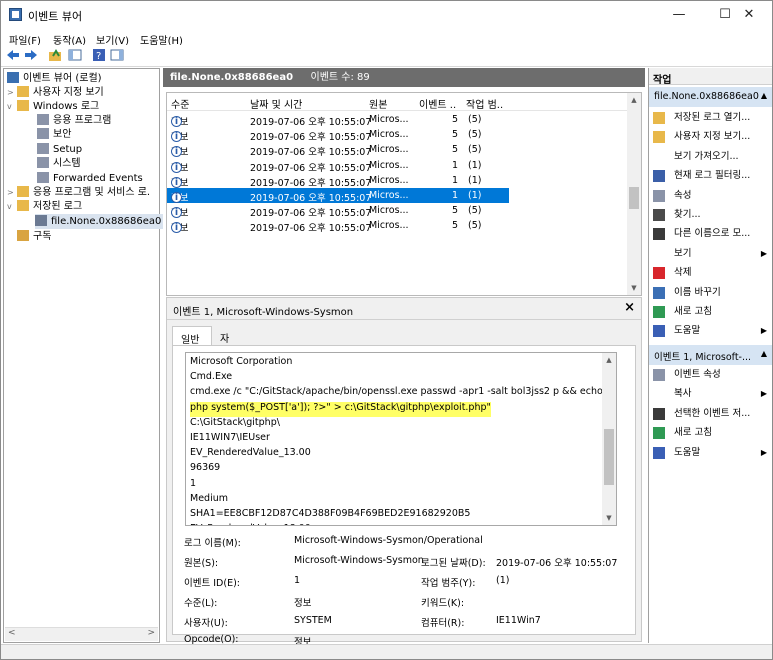 This screenshot has height=660, width=773. What do you see at coordinates (263, 312) in the screenshot?
I see `event-detail-title: 이벤트 1, Microsoft-Windows-Sysmon` at bounding box center [263, 312].